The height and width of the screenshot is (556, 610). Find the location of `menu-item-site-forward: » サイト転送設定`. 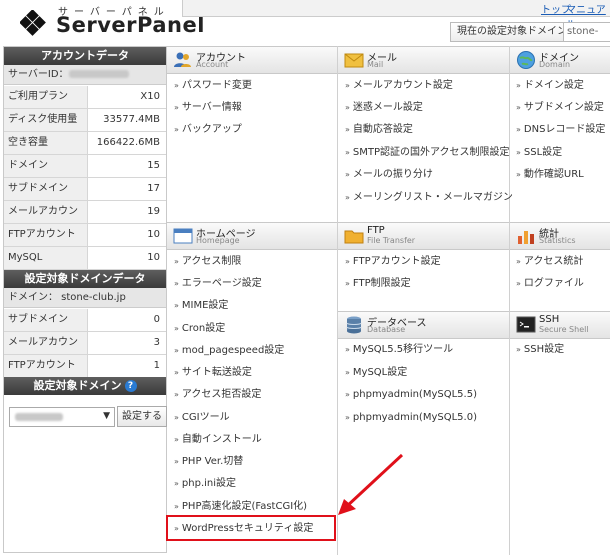

menu-item-site-forward: » サイト転送設定 is located at coordinates (213, 373).